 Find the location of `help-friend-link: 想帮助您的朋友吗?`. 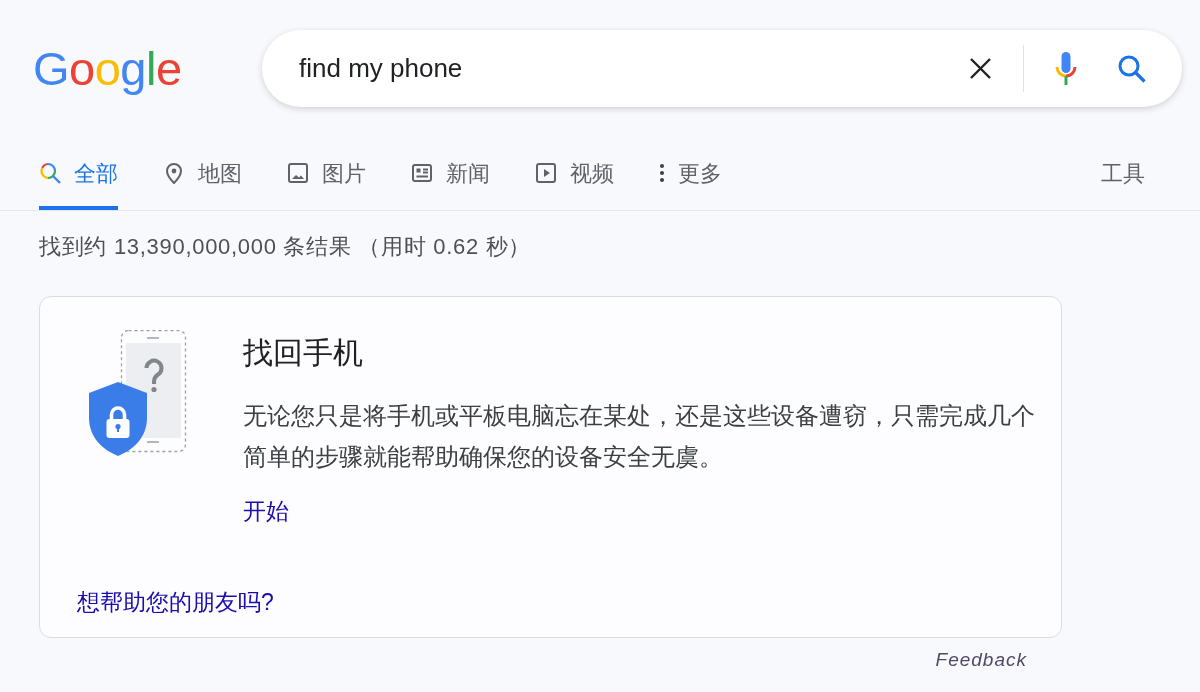

help-friend-link: 想帮助您的朋友吗? is located at coordinates (175, 602).